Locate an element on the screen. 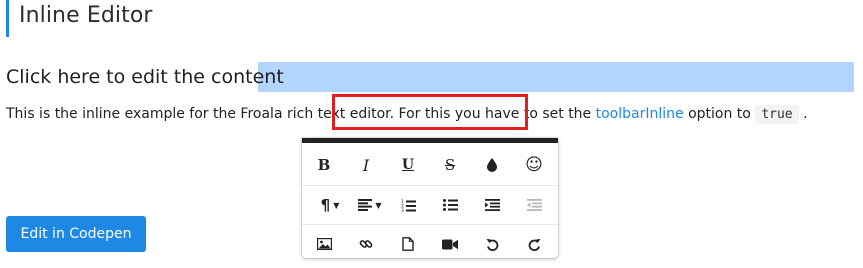  underline-button: U is located at coordinates (408, 165).